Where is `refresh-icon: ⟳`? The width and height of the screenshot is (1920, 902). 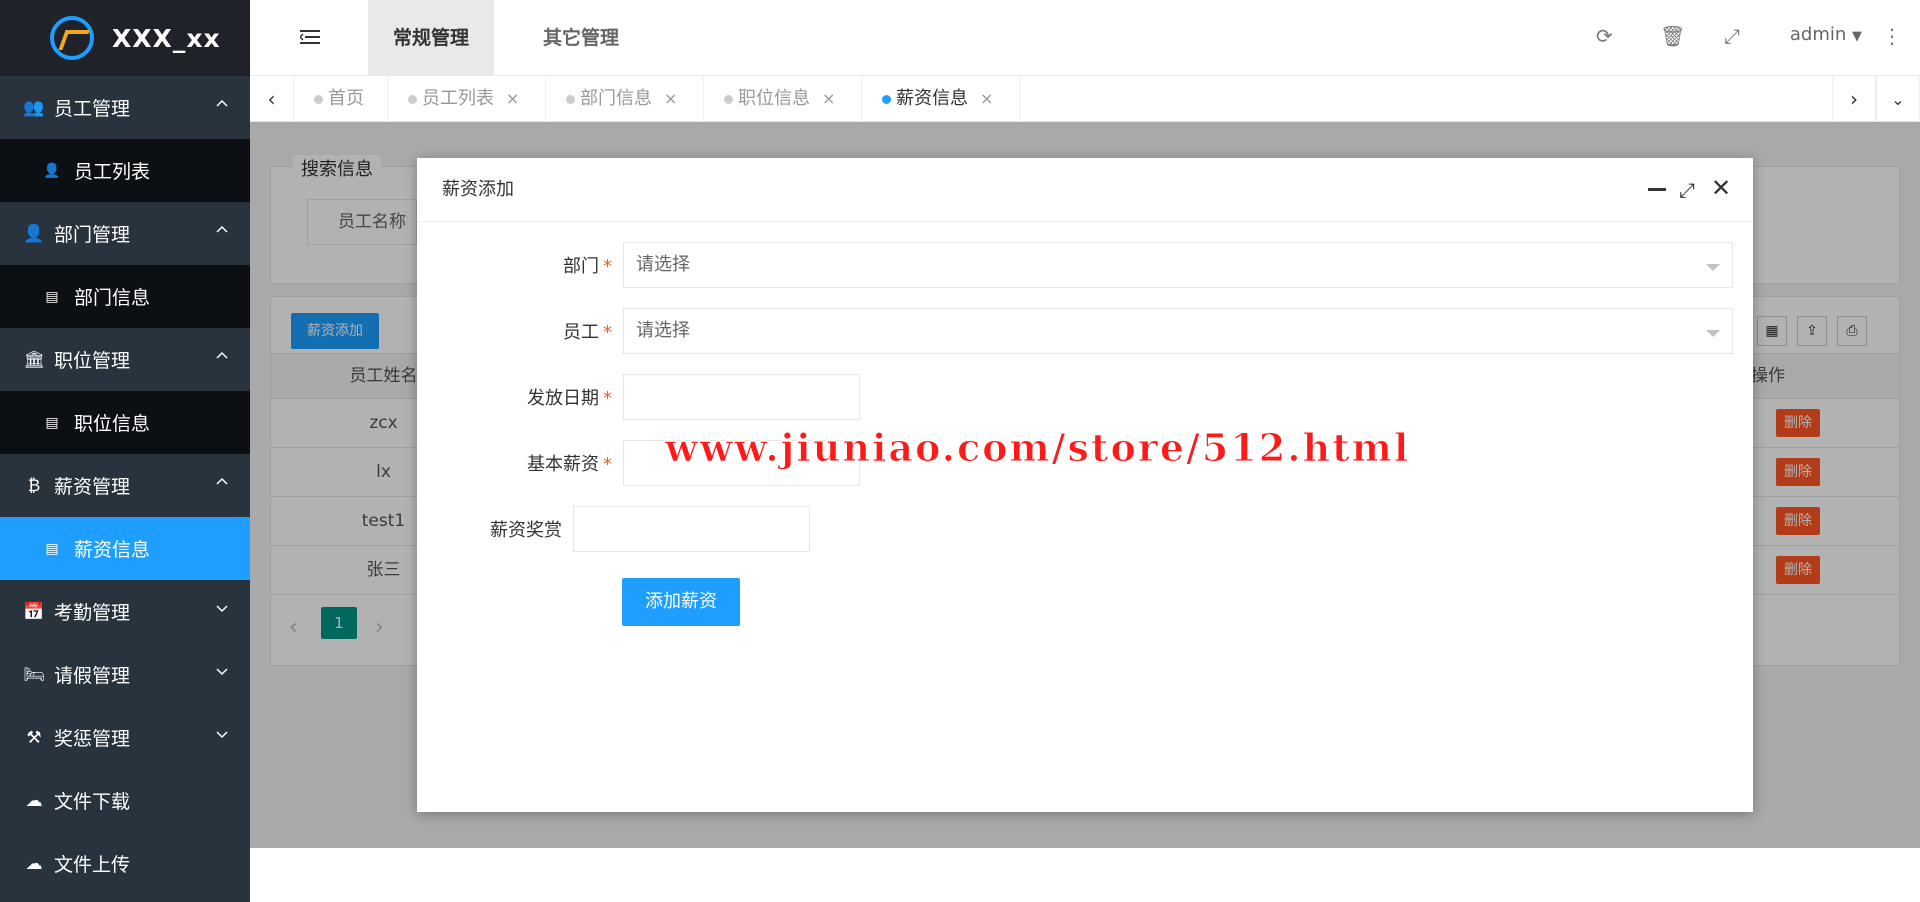
refresh-icon: ⟳ is located at coordinates (1604, 36).